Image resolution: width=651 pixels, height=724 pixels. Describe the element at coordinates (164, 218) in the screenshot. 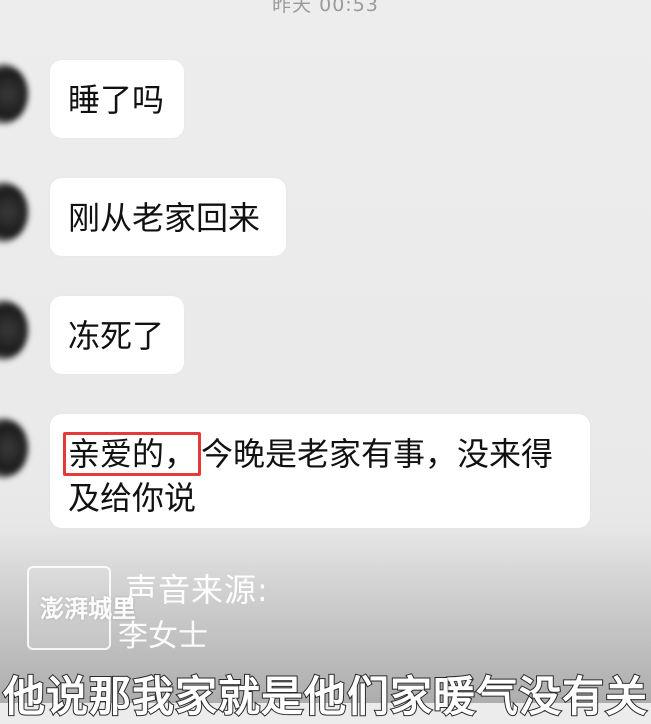

I see `message-text: 刚从老家回来` at that location.